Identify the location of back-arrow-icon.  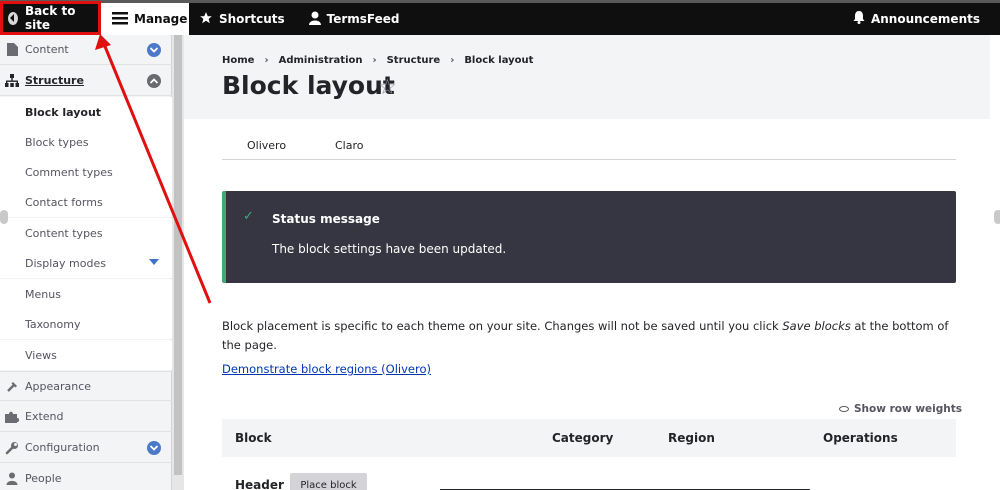
(13, 18).